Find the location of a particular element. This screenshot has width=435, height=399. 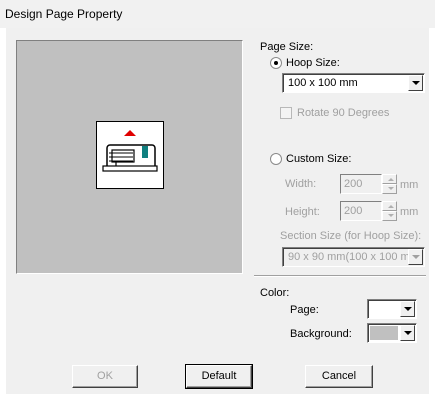

section-size-value: 90 x 90 mm(100 x 100 mm is located at coordinates (353, 257).